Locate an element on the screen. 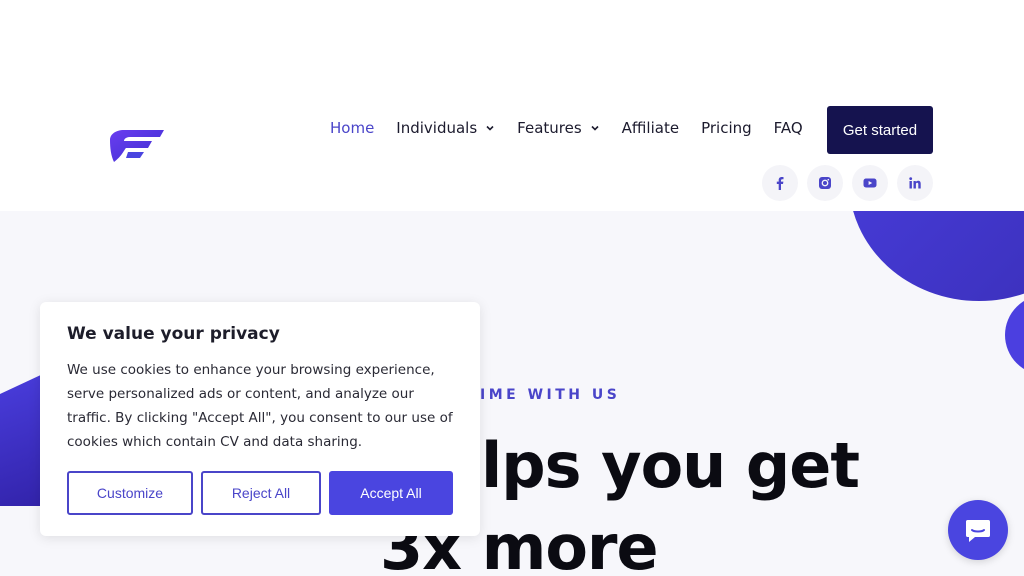 The width and height of the screenshot is (1024, 576). nav-item-label: Home is located at coordinates (352, 128).